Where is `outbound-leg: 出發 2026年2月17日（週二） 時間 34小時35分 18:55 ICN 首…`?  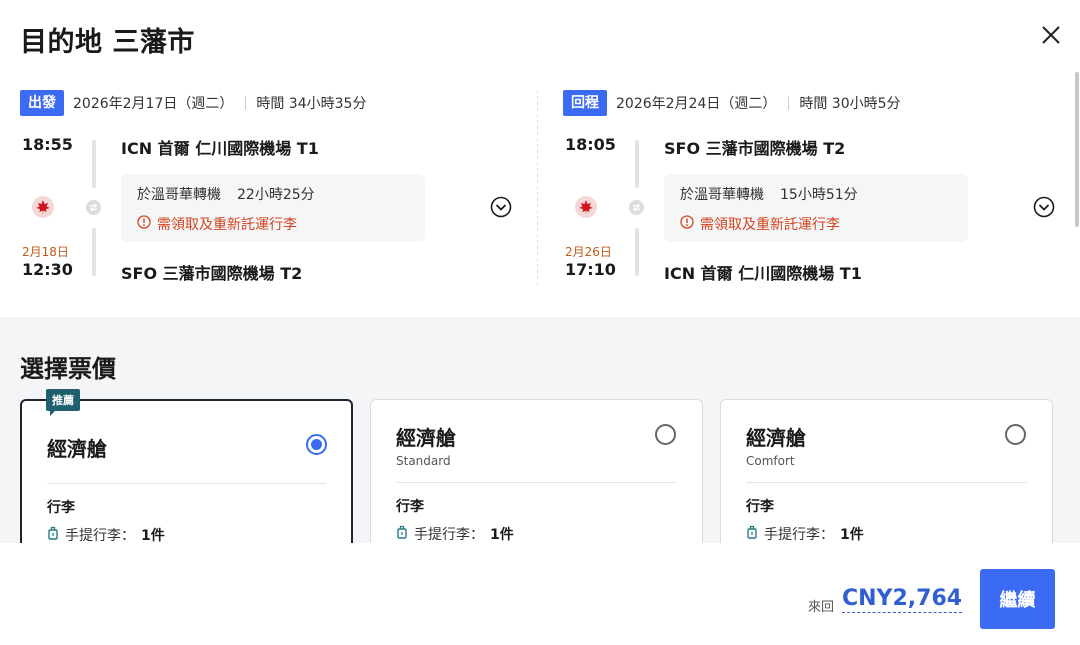
outbound-leg: 出發 2026年2月17日（週二） 時間 34小時35分 18:55 ICN 首… is located at coordinates (270, 188).